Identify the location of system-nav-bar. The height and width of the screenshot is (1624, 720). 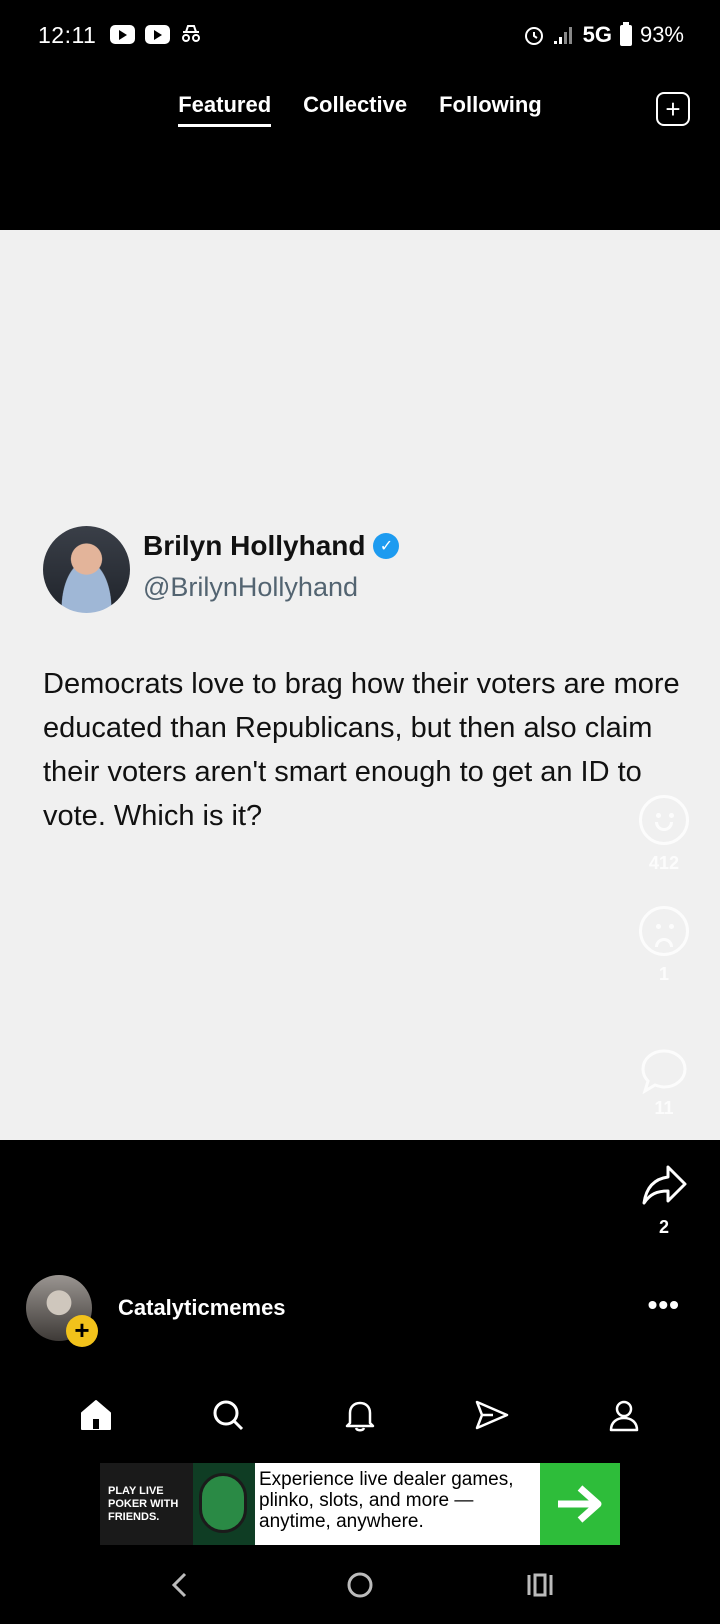
(360, 1585).